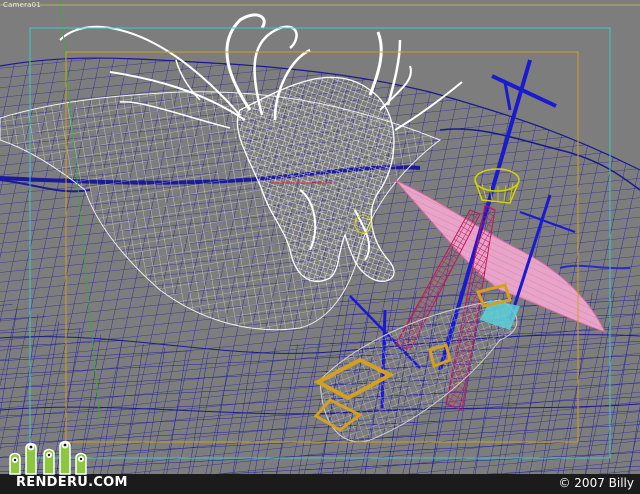 The image size is (640, 494). What do you see at coordinates (72, 482) in the screenshot?
I see `site-name: RENDERU.COM` at bounding box center [72, 482].